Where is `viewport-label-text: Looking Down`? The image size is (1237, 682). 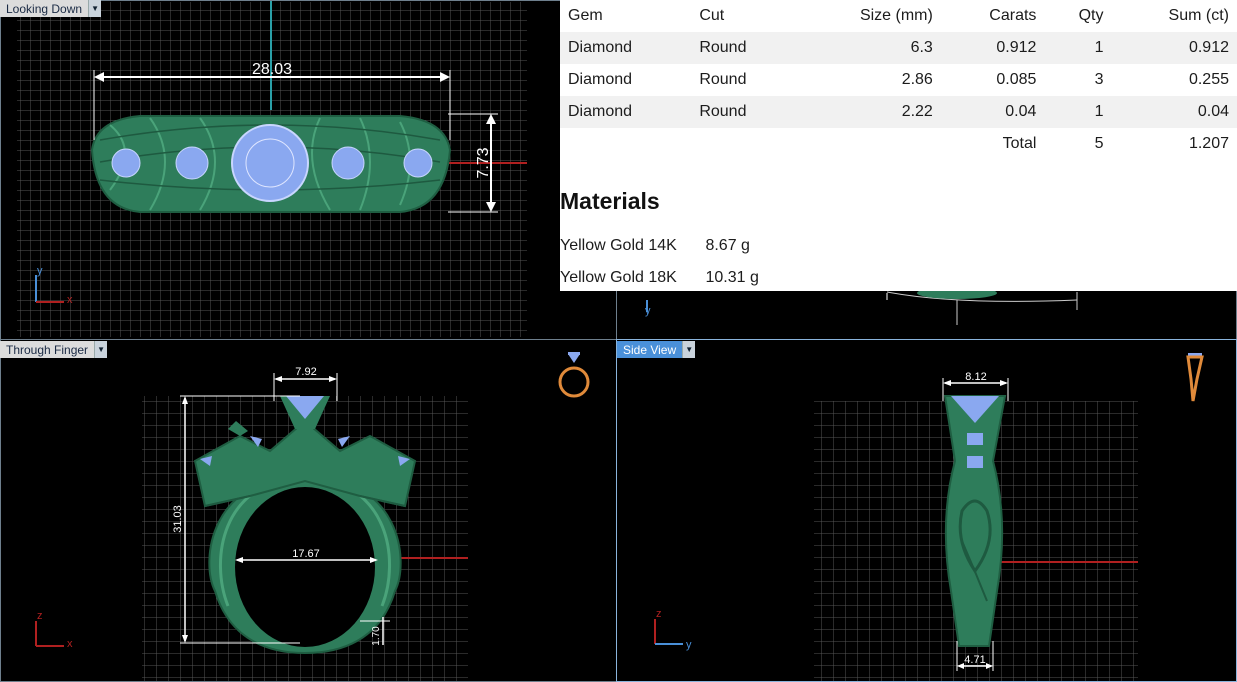
viewport-label-text: Looking Down is located at coordinates (45, 8).